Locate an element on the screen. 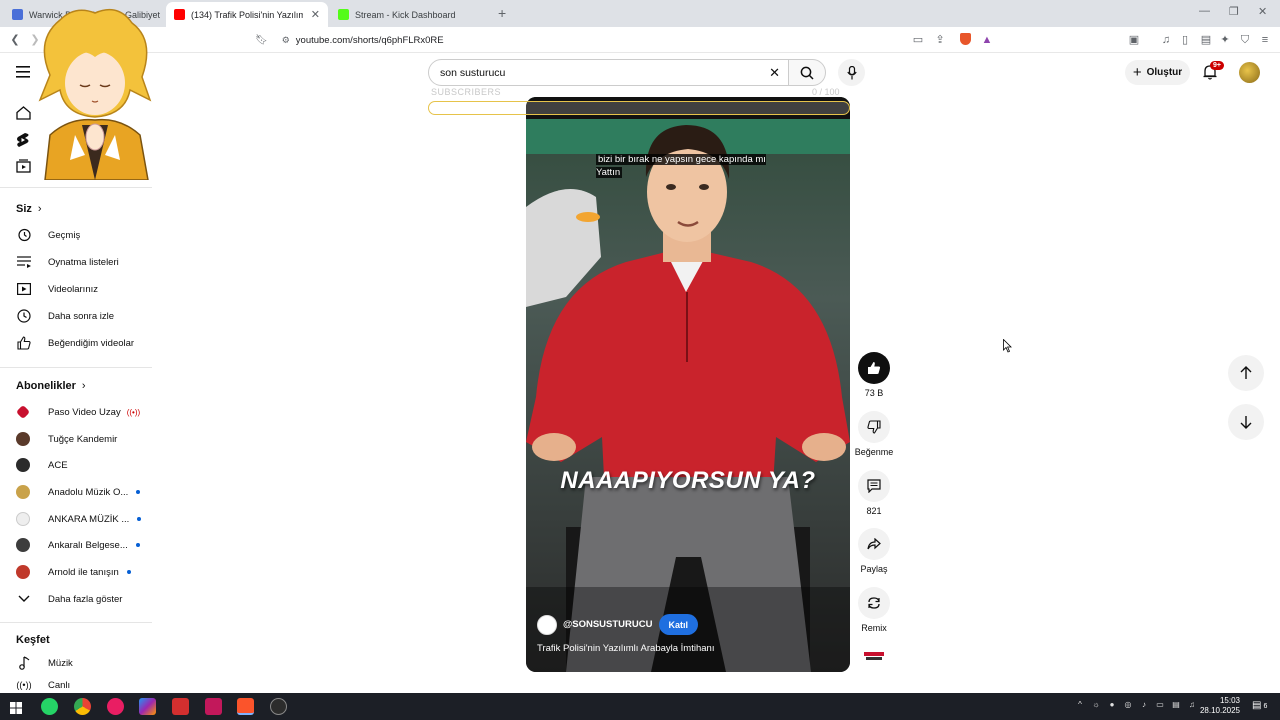 This screenshot has width=1280, height=720. notification-count: 6 is located at coordinates (1265, 706).